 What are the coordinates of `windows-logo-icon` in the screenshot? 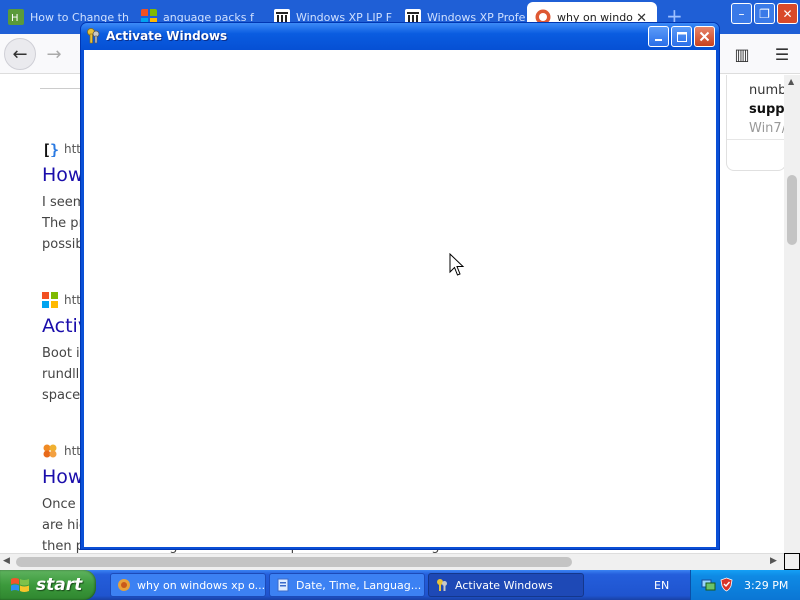 It's located at (20, 585).